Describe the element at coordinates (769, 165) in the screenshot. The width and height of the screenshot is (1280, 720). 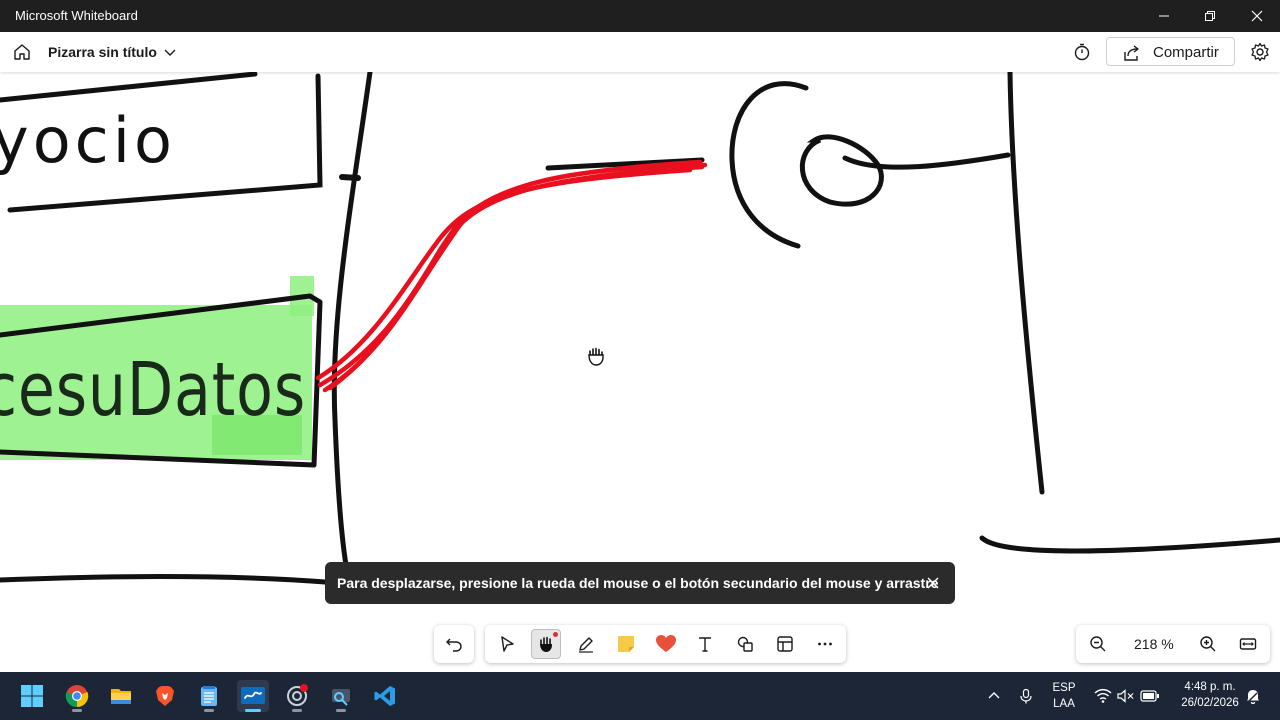
I see `ink-arc` at that location.